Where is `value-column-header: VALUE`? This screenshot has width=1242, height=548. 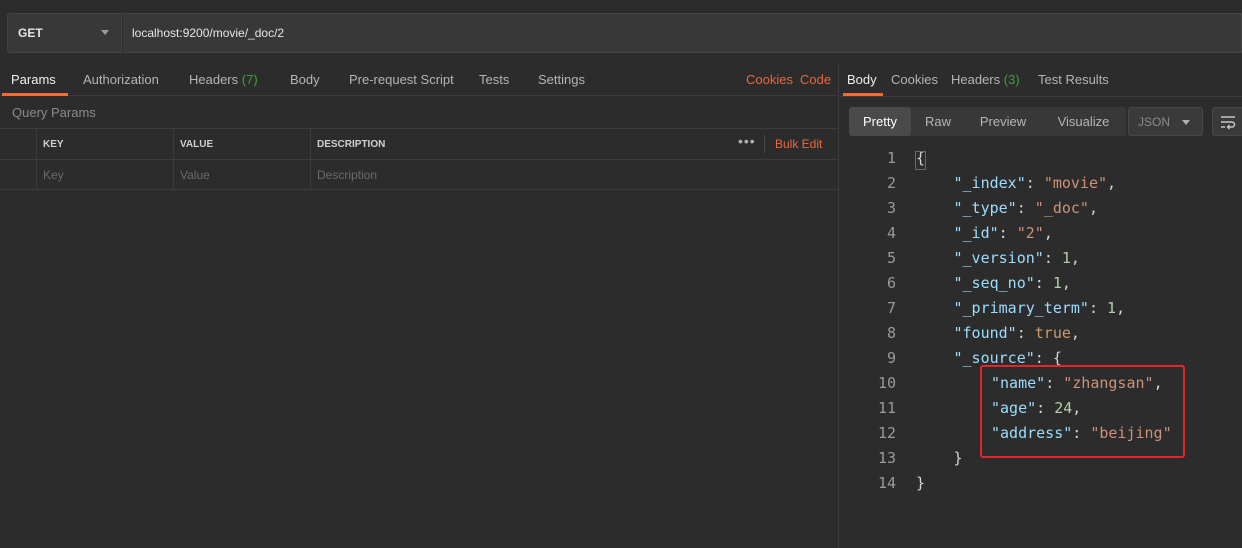 value-column-header: VALUE is located at coordinates (241, 144).